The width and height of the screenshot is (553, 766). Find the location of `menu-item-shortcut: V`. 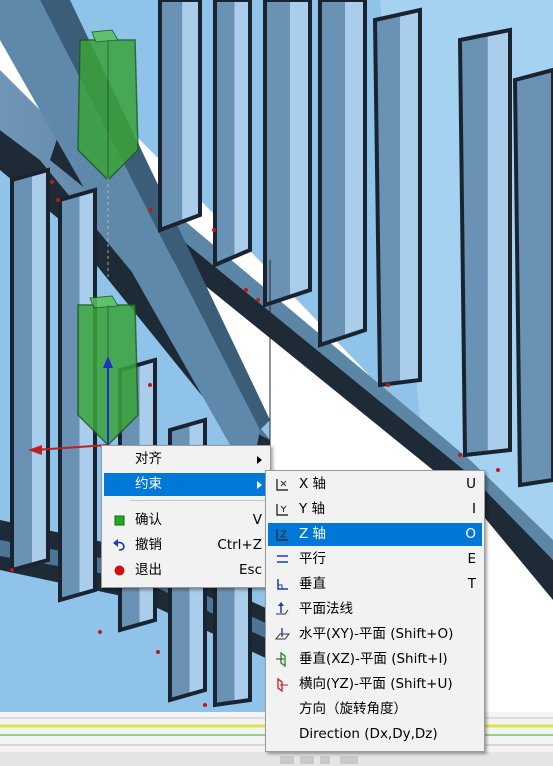

menu-item-shortcut: V is located at coordinates (257, 520).